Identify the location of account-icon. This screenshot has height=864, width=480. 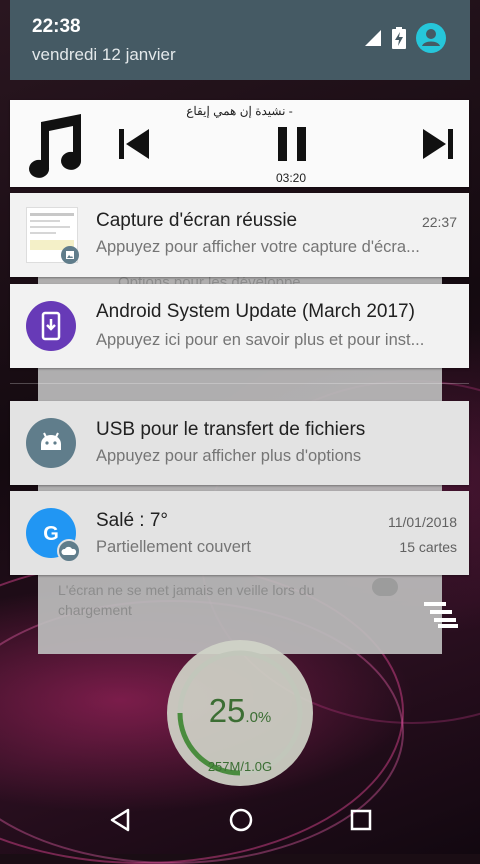
(431, 40).